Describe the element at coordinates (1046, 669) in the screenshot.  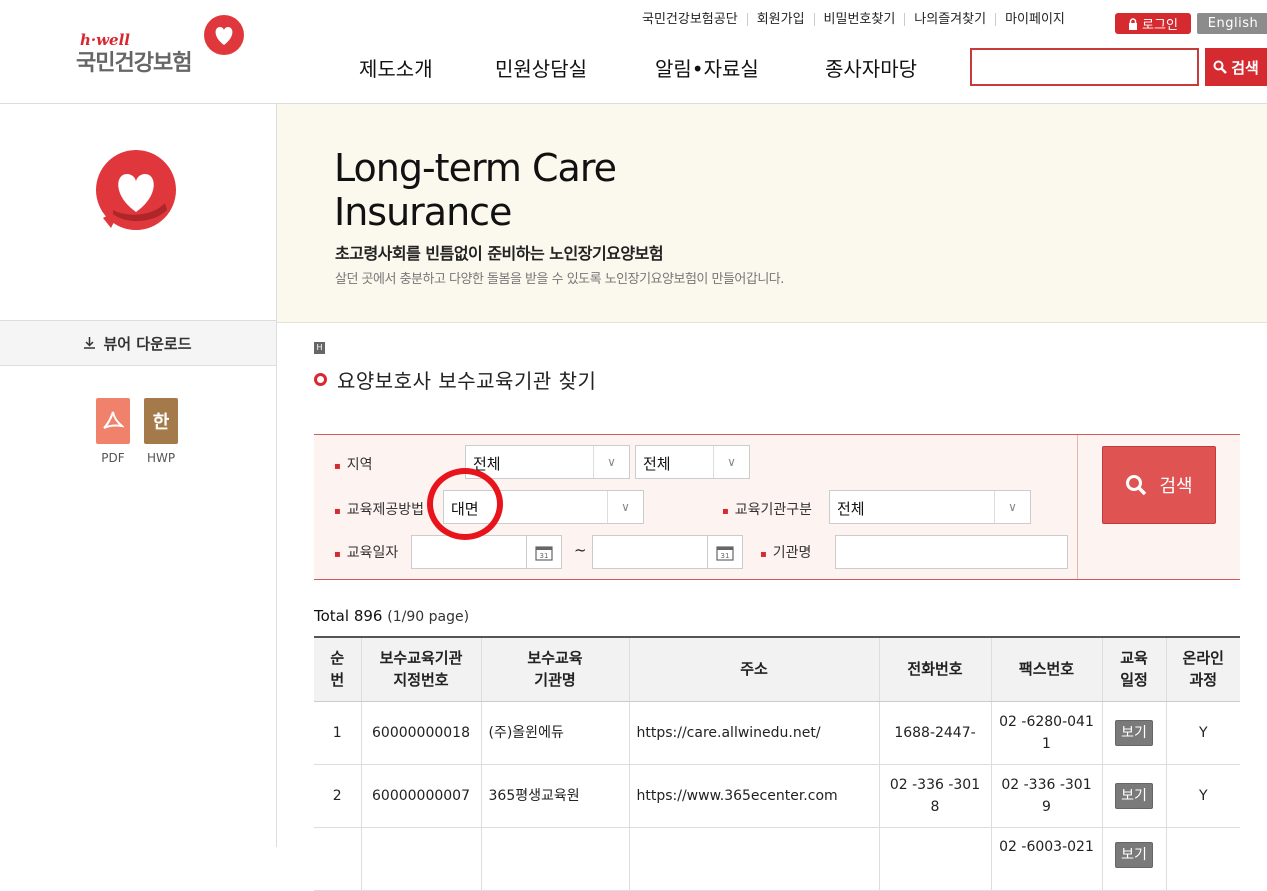
I see `col-header-fax: 팩스번호` at that location.